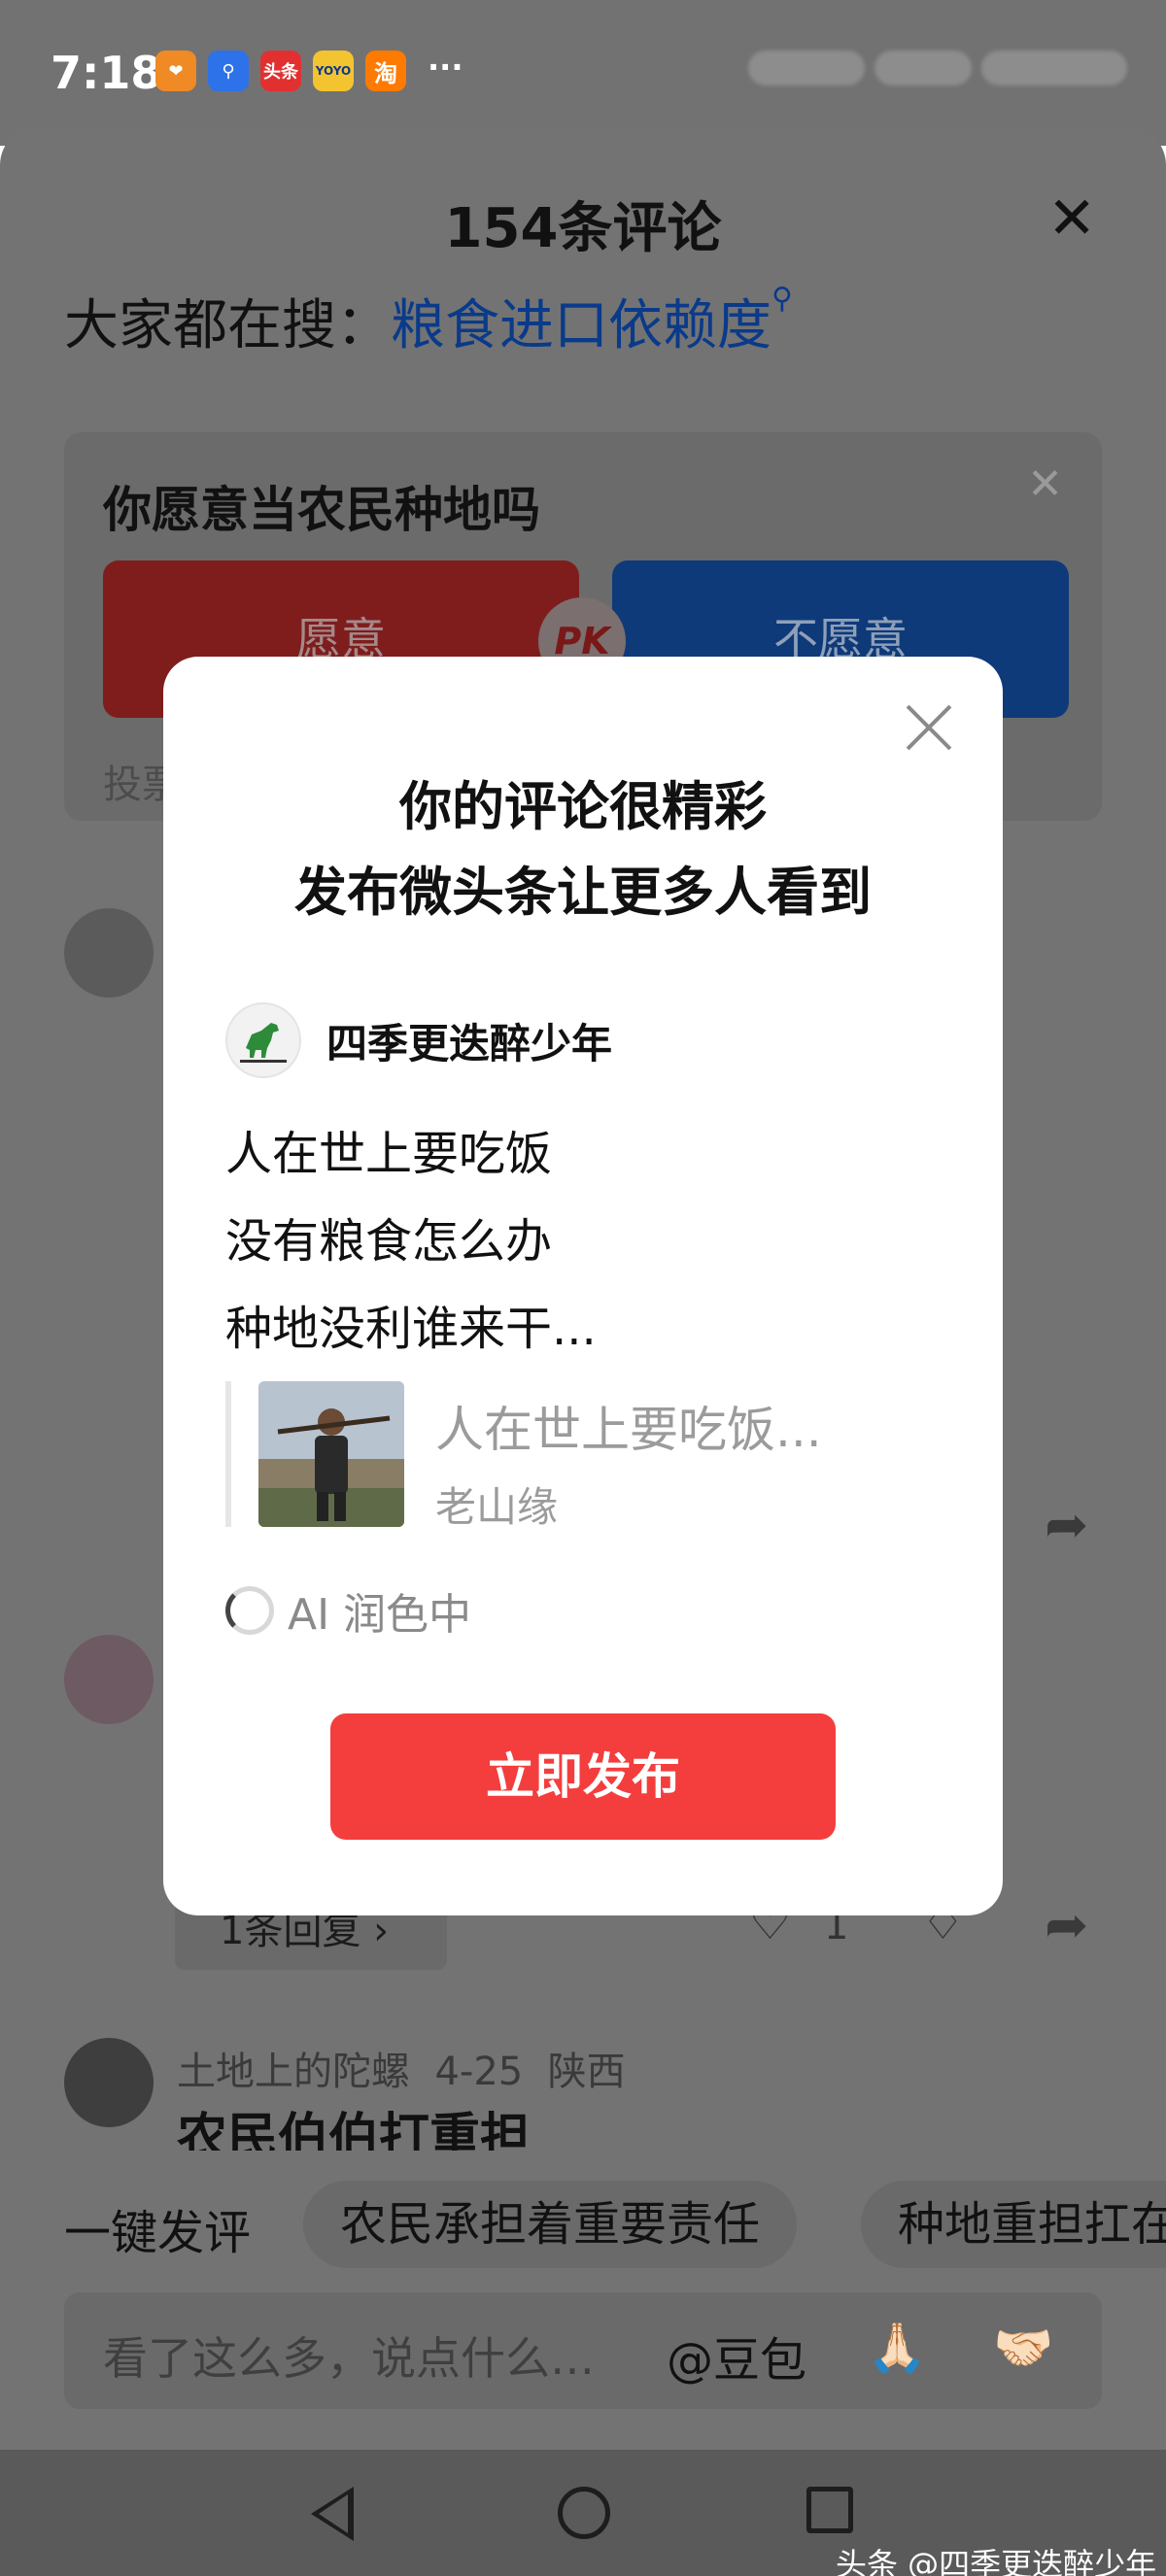 The image size is (1166, 2576). Describe the element at coordinates (469, 1043) in the screenshot. I see `author-name: 四季更迭醉少年` at that location.